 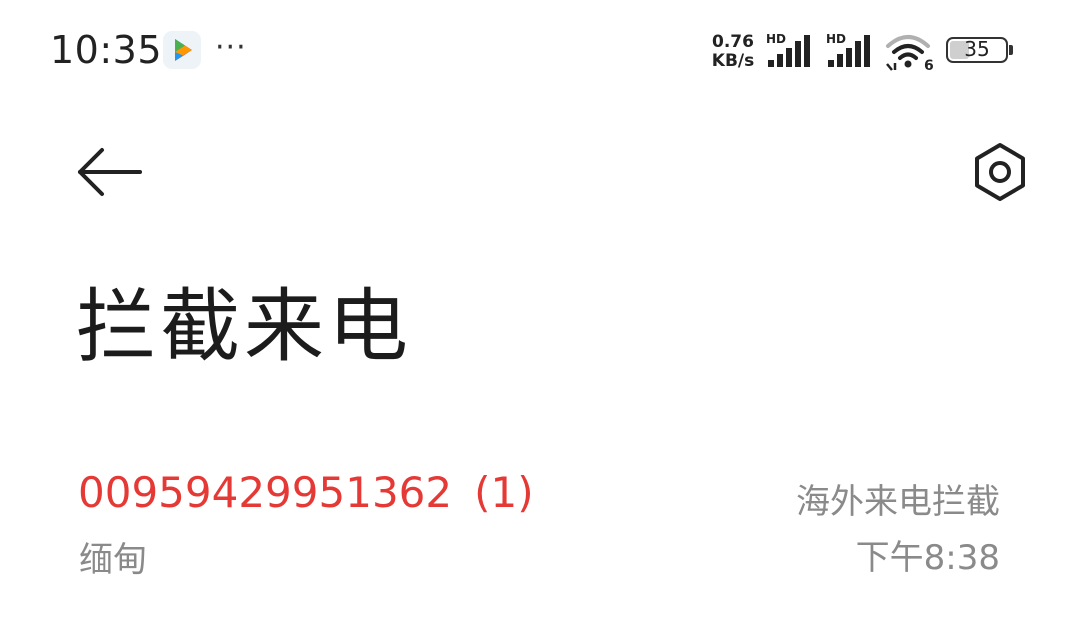 What do you see at coordinates (852, 50) in the screenshot?
I see `sim2-signal-icon: HD` at bounding box center [852, 50].